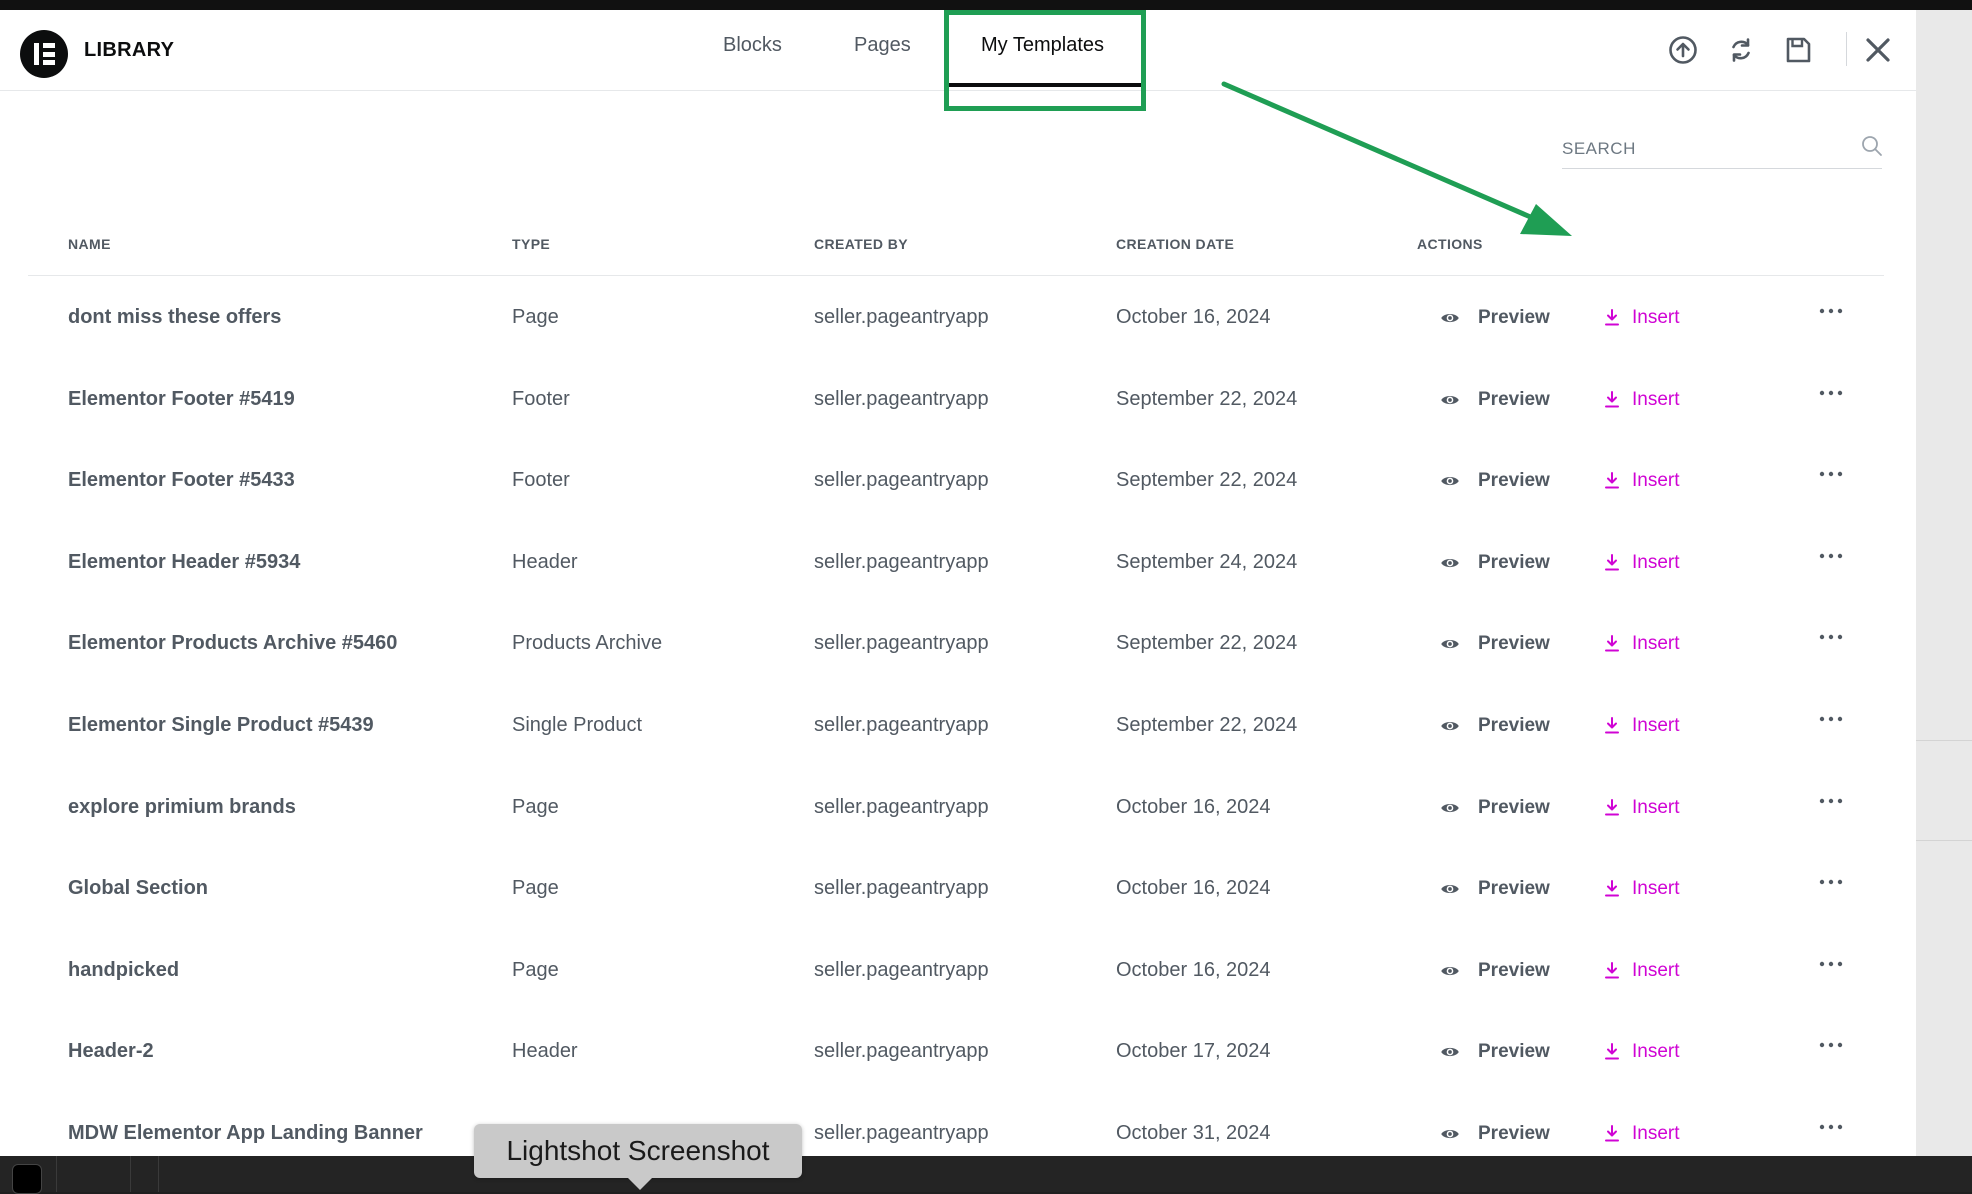 This screenshot has height=1194, width=1972. Describe the element at coordinates (882, 45) in the screenshot. I see `tab-pages: Pages` at that location.